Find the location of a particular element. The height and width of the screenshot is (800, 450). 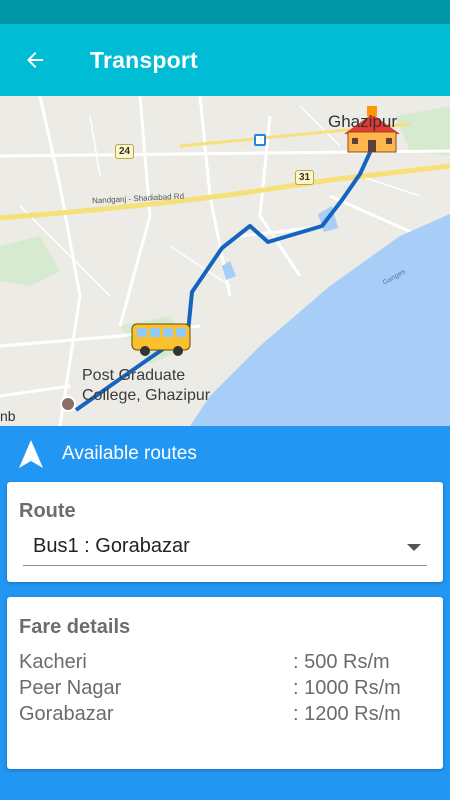

selected-route: Bus1 : Gorabazar is located at coordinates (111, 546).